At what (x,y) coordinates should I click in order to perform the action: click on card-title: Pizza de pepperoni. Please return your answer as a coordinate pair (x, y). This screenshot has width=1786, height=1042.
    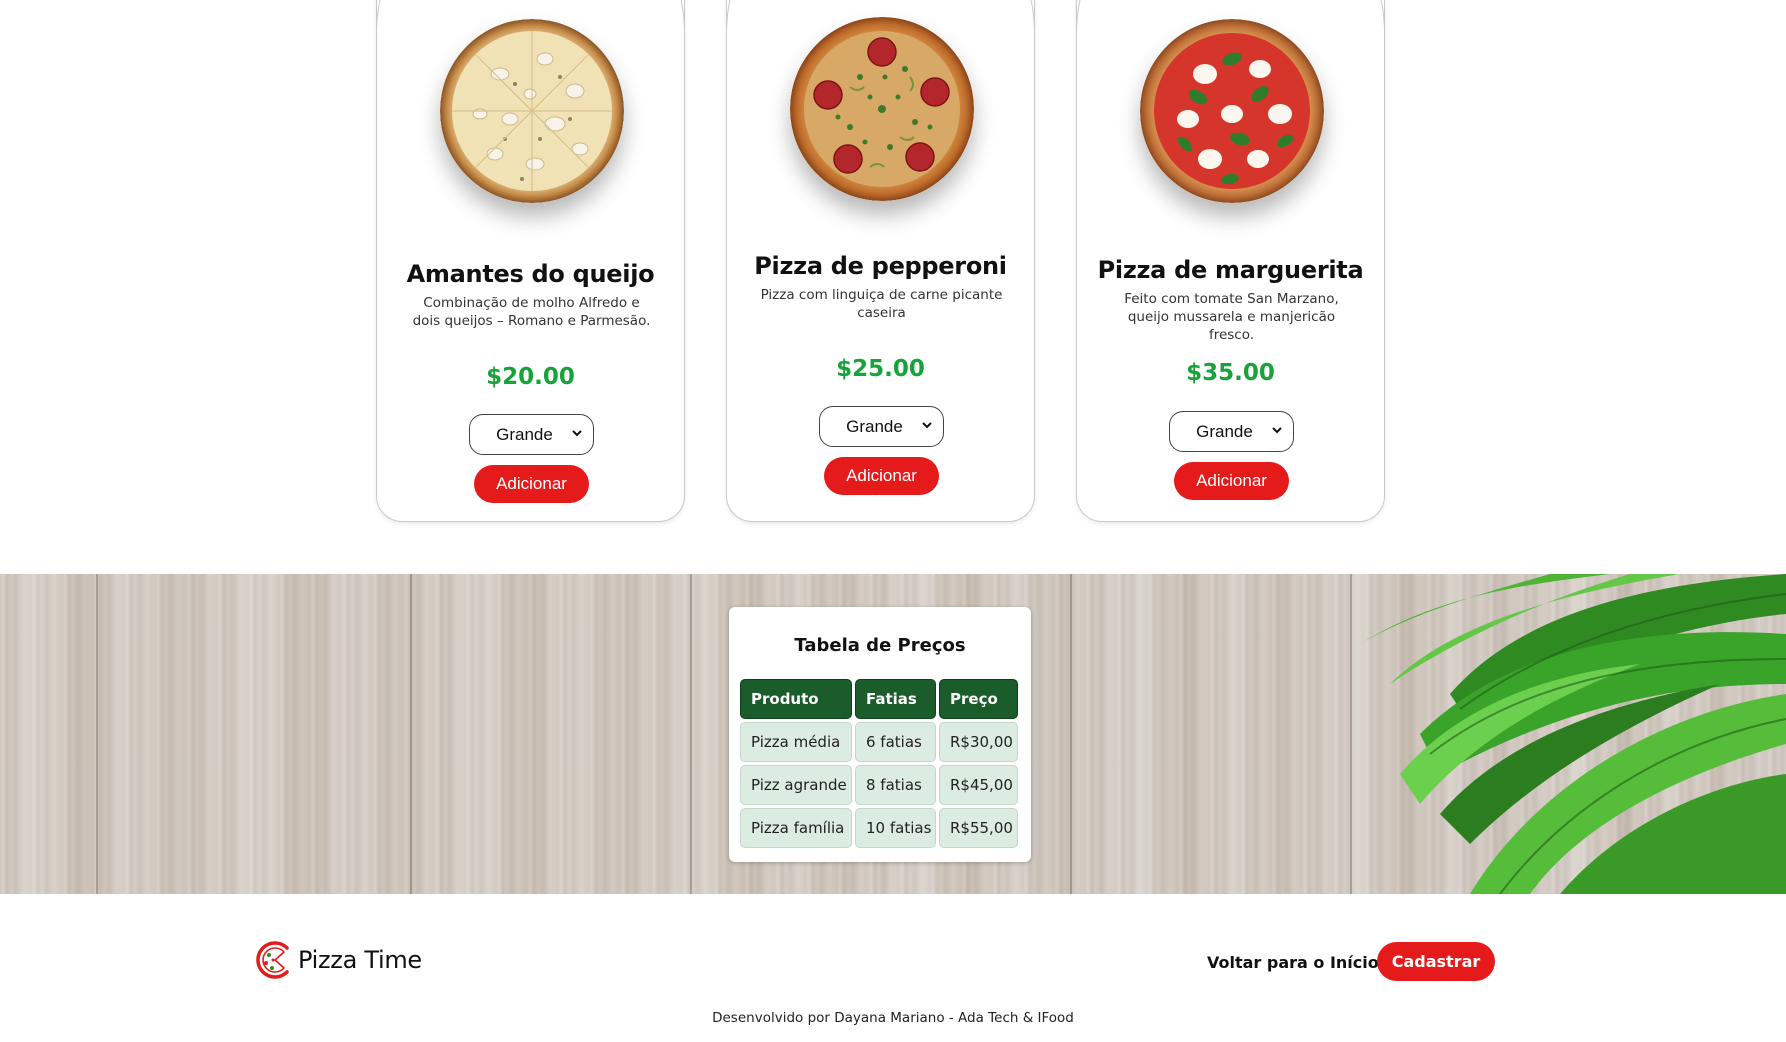
    Looking at the image, I should click on (880, 266).